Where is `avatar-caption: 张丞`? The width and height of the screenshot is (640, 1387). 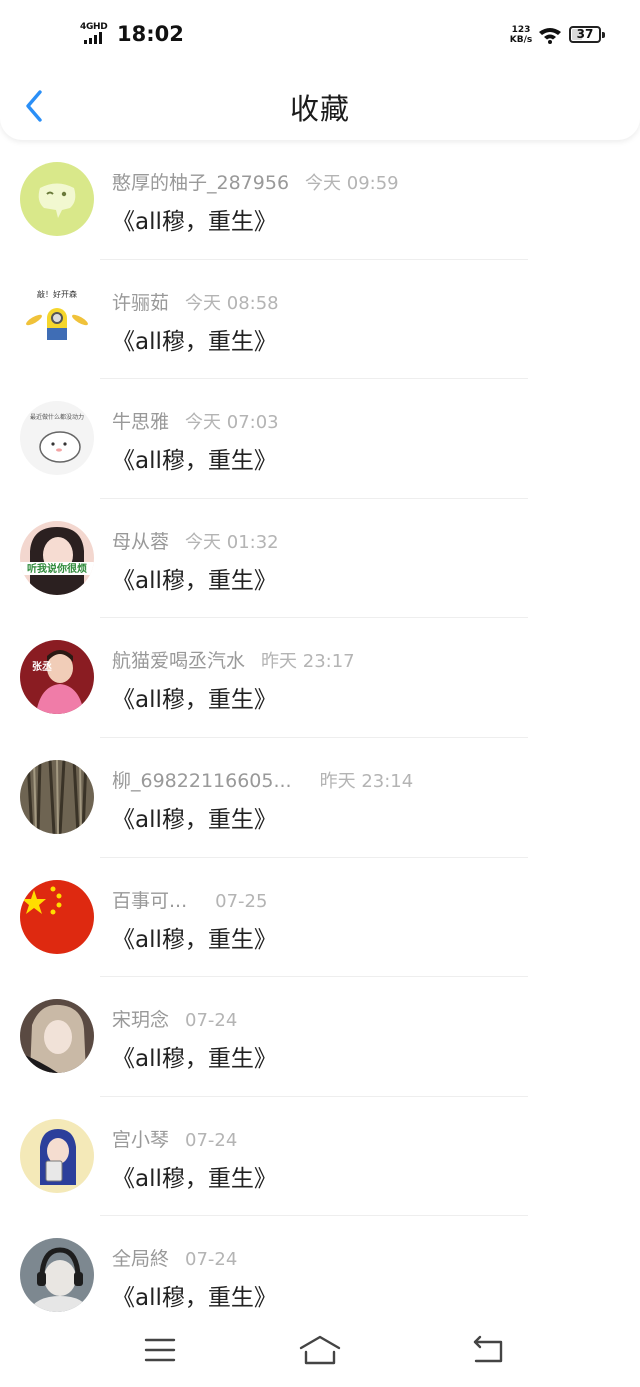
avatar-caption: 张丞 is located at coordinates (42, 666).